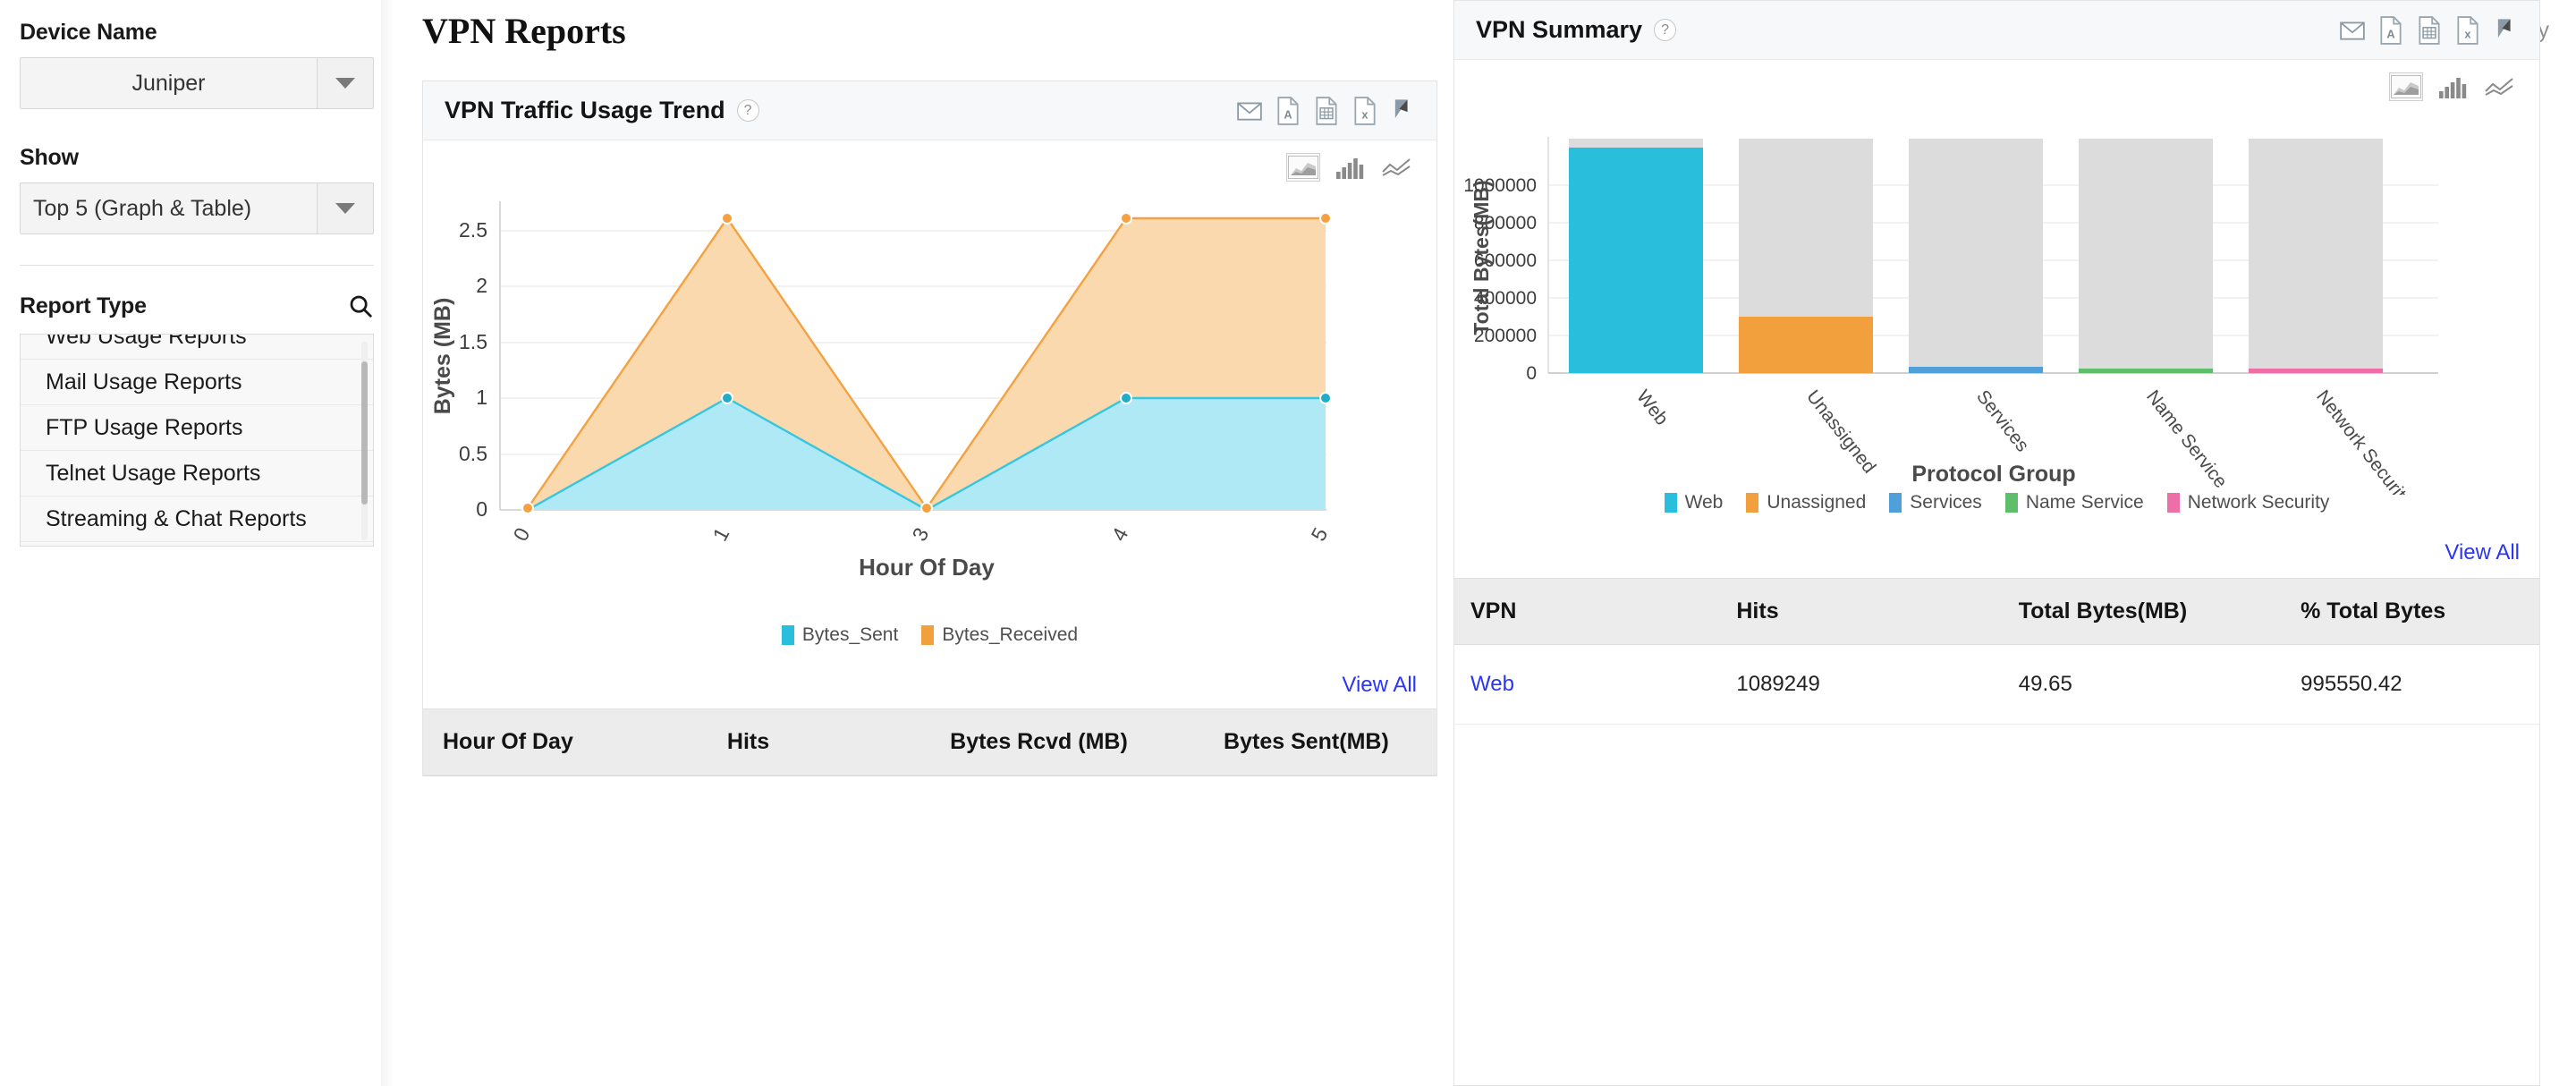  I want to click on trend-card-actions: A x, so click(1326, 110).